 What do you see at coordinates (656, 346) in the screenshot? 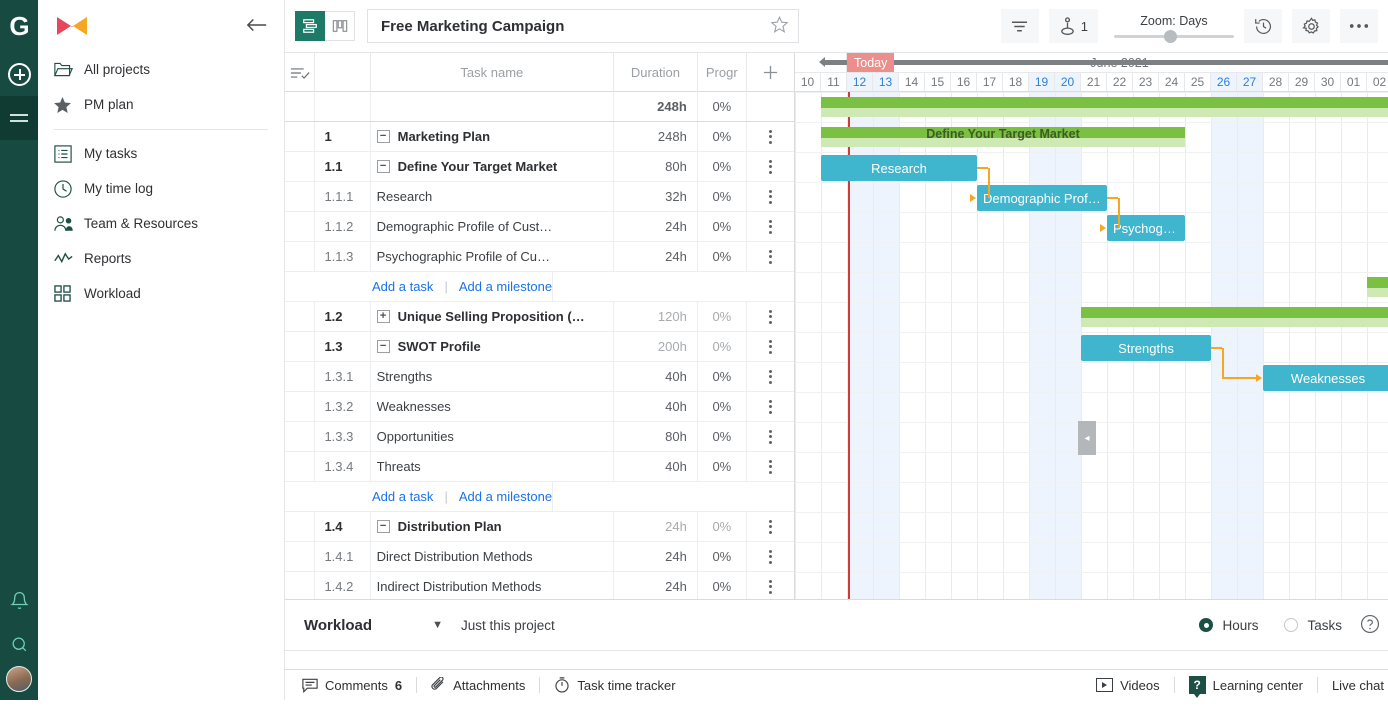
I see `row-duration: 200h` at bounding box center [656, 346].